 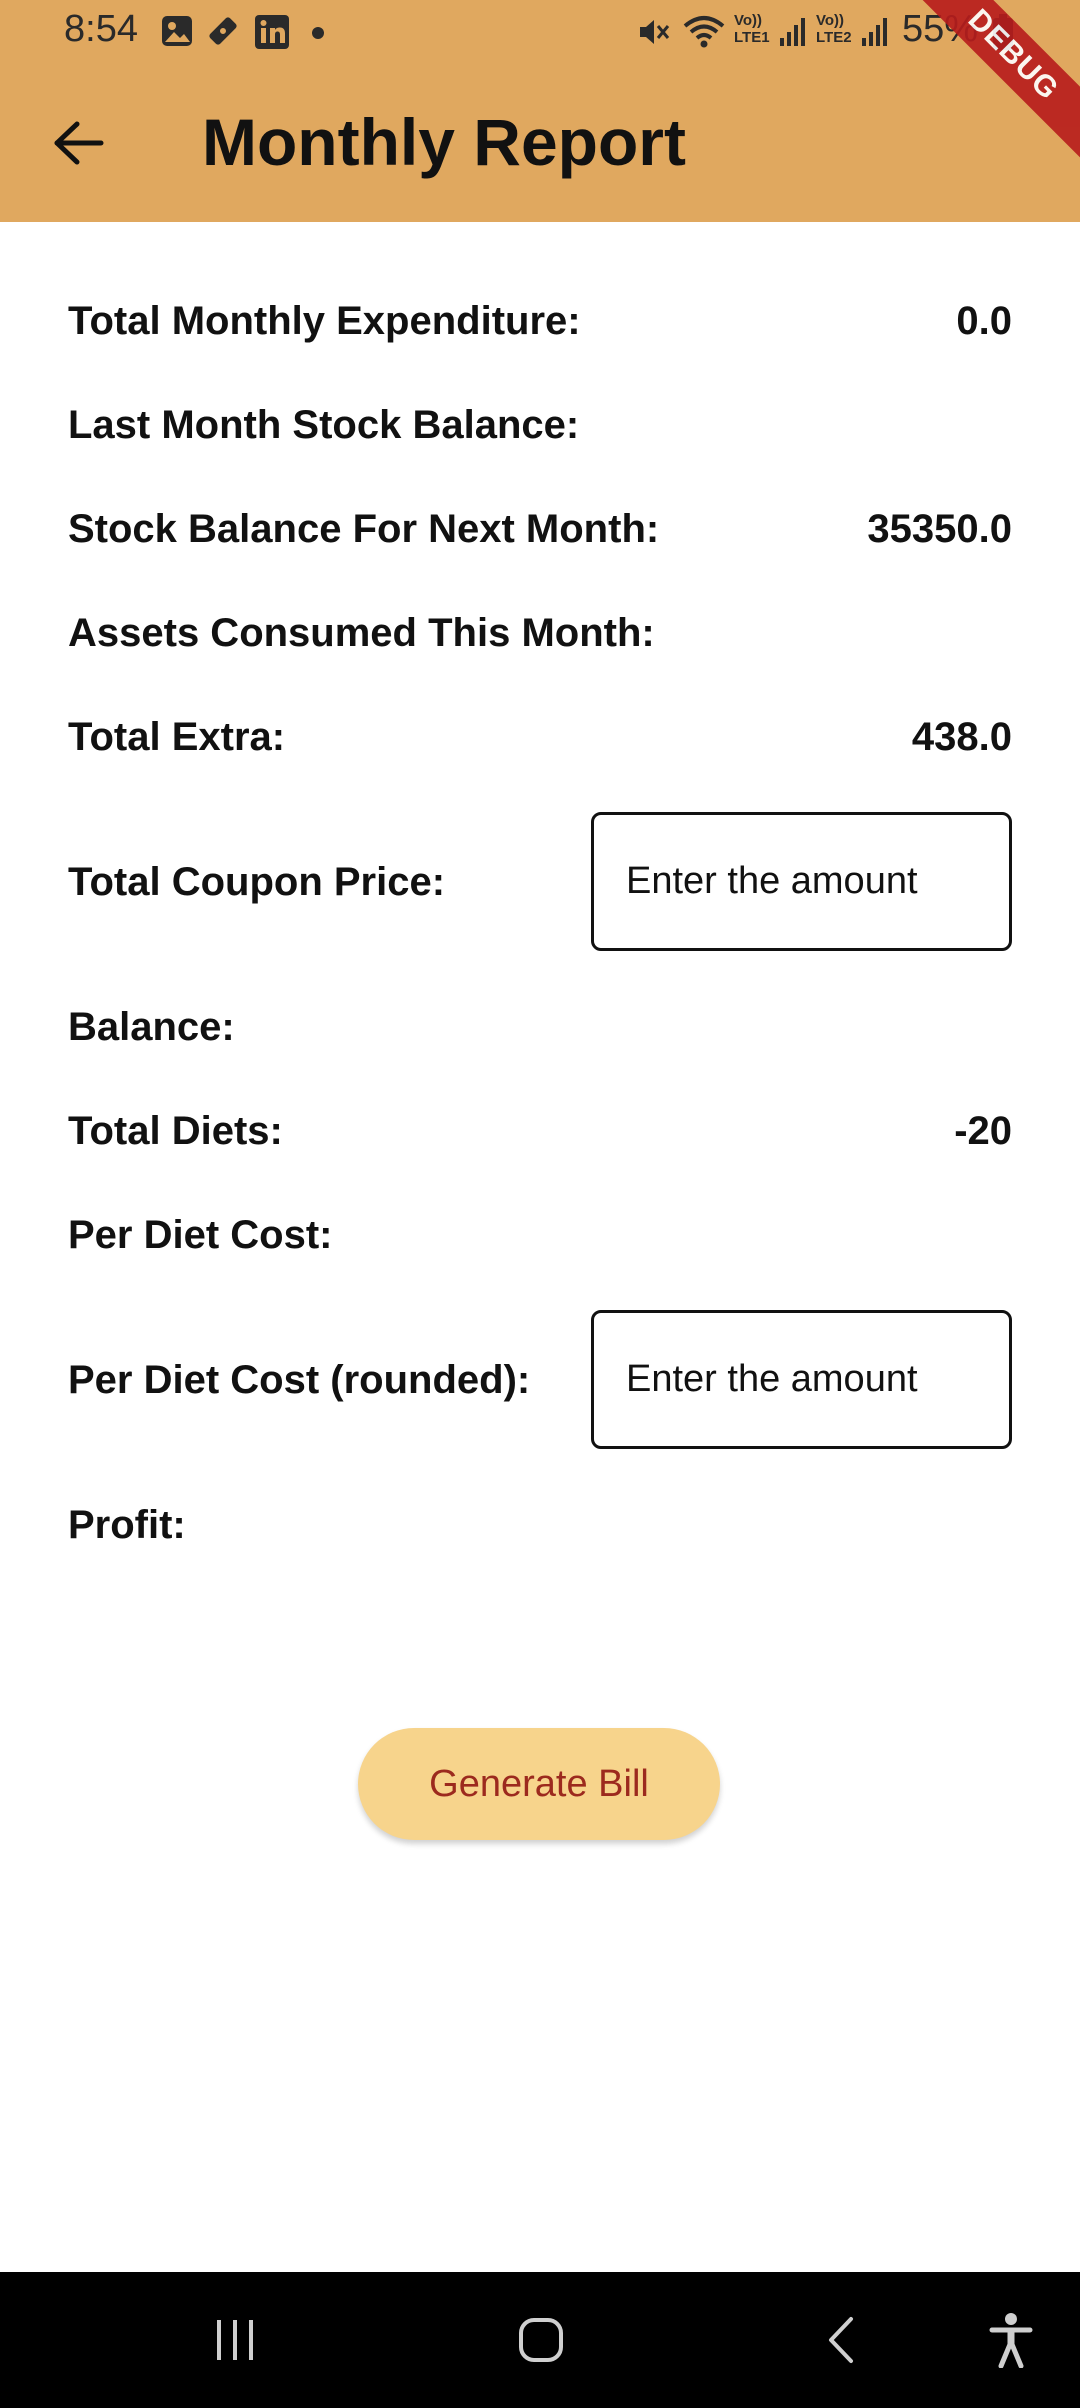 I want to click on network-label-1: Vo)) LTE1, so click(x=752, y=29).